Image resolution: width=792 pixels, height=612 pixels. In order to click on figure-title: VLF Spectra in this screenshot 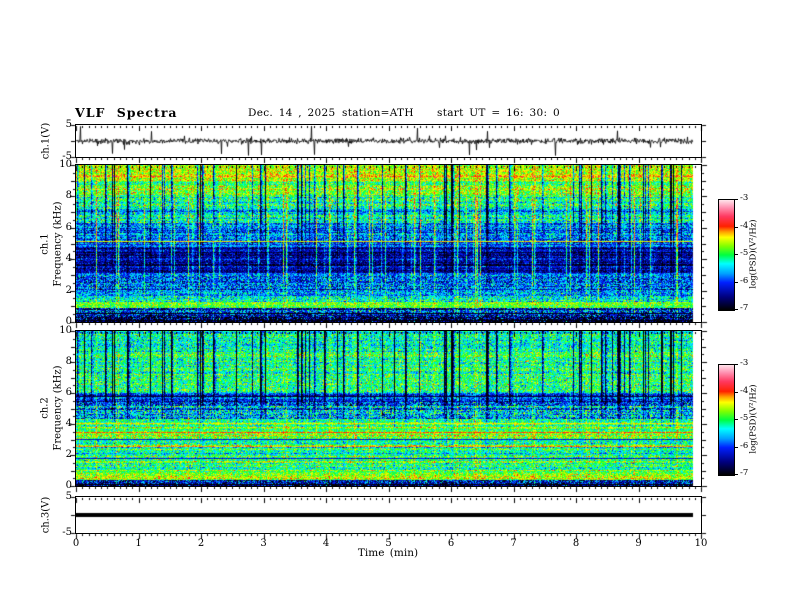, I will do `click(126, 112)`.